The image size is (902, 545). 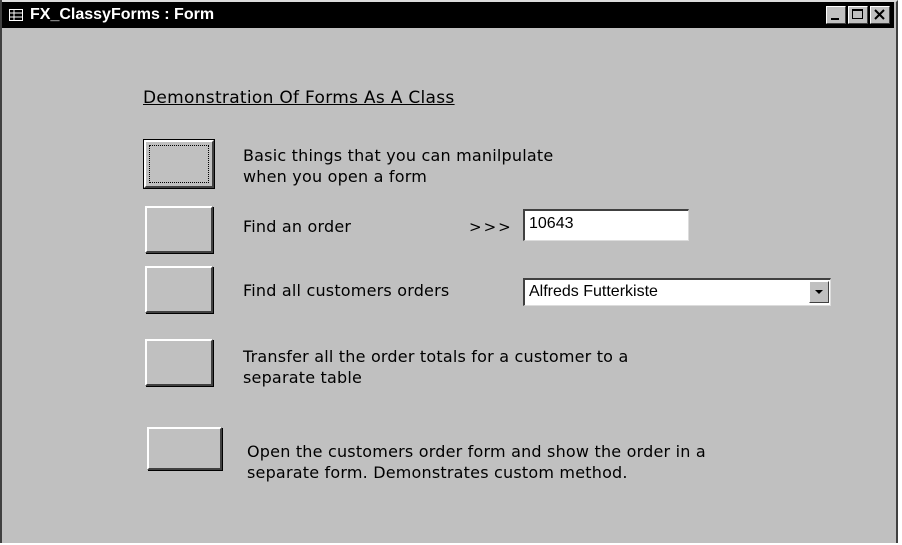 I want to click on title-bar: FX_ClassyForms : Form, so click(x=448, y=15).